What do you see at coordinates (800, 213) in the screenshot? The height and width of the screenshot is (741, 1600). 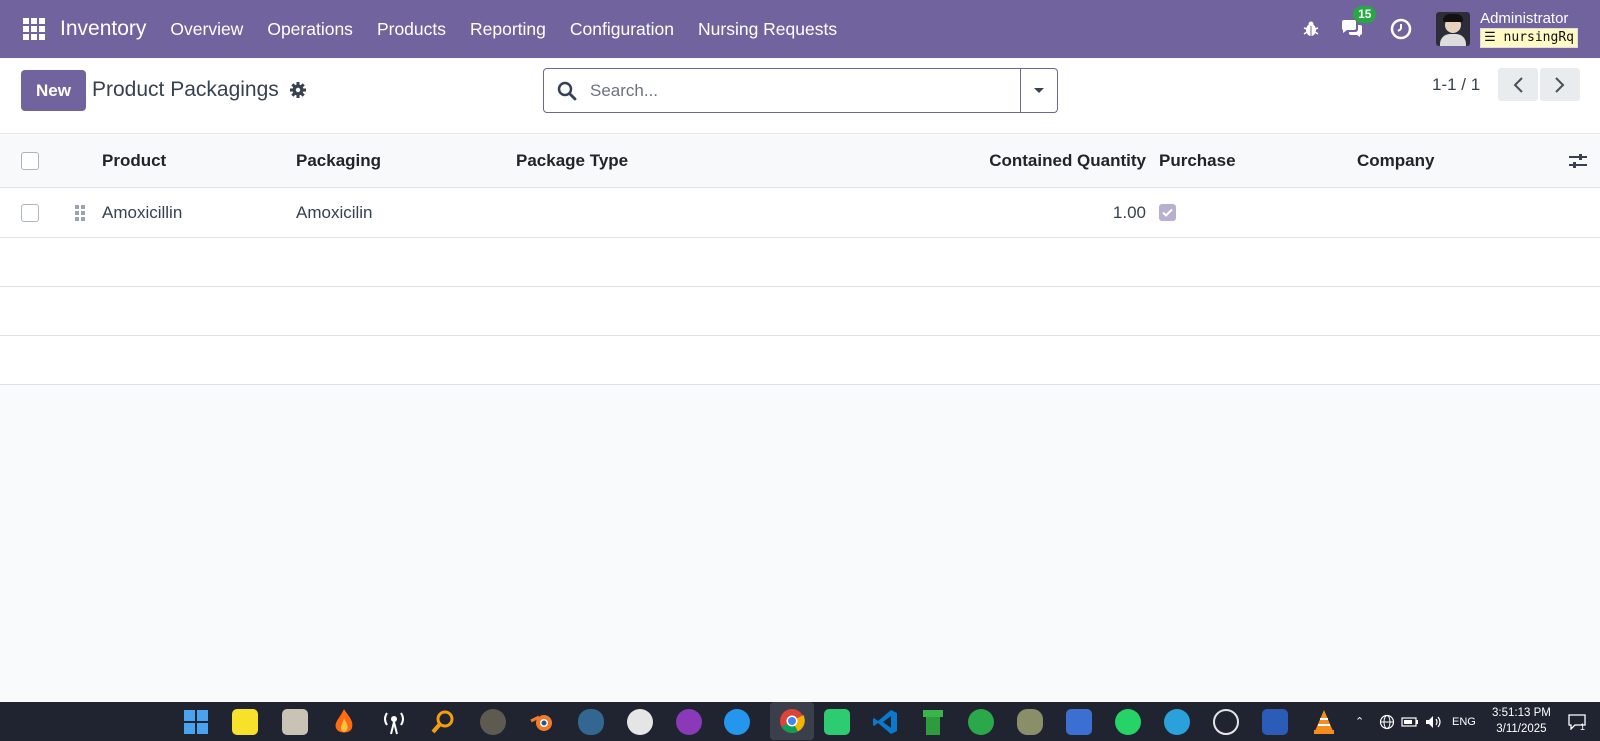 I see `table-row: Amoxicillin Amoxicilin 1.00` at bounding box center [800, 213].